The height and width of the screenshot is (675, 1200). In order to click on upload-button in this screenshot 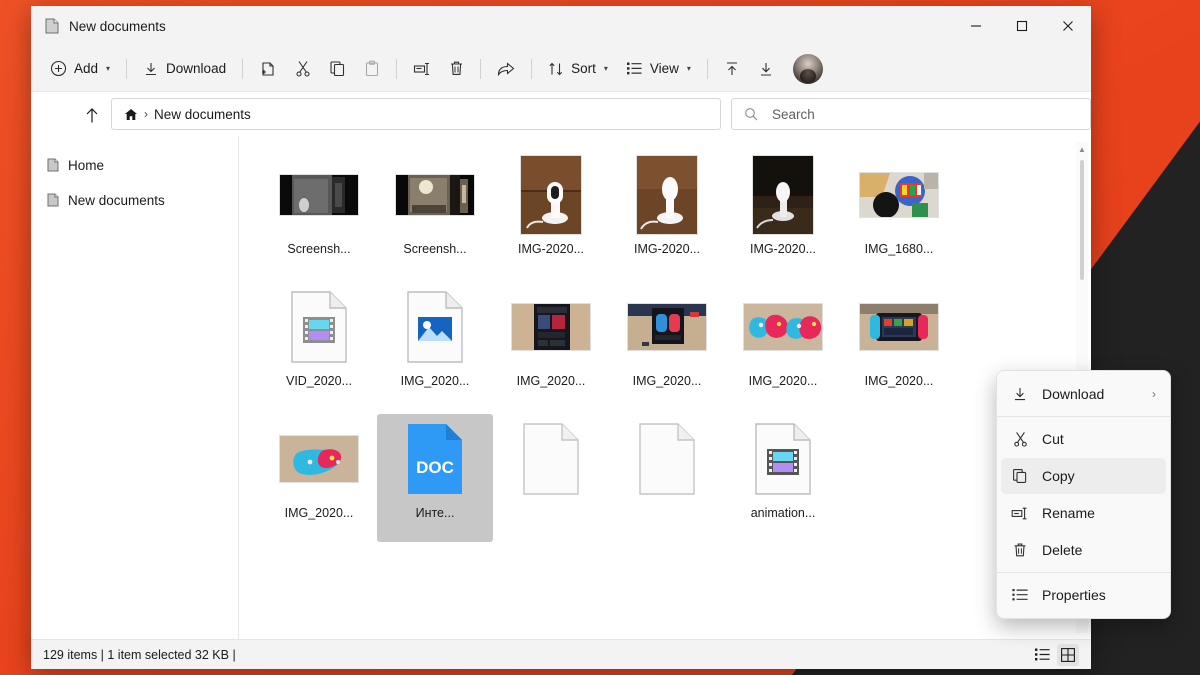, I will do `click(732, 69)`.